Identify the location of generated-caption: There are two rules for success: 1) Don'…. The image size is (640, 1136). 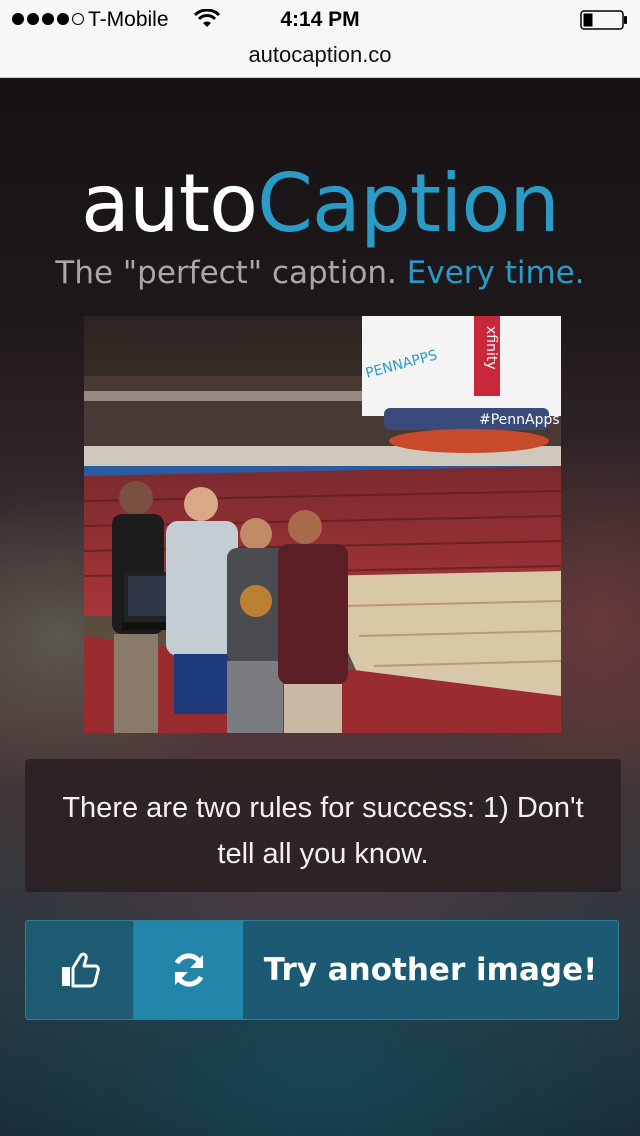
(323, 825).